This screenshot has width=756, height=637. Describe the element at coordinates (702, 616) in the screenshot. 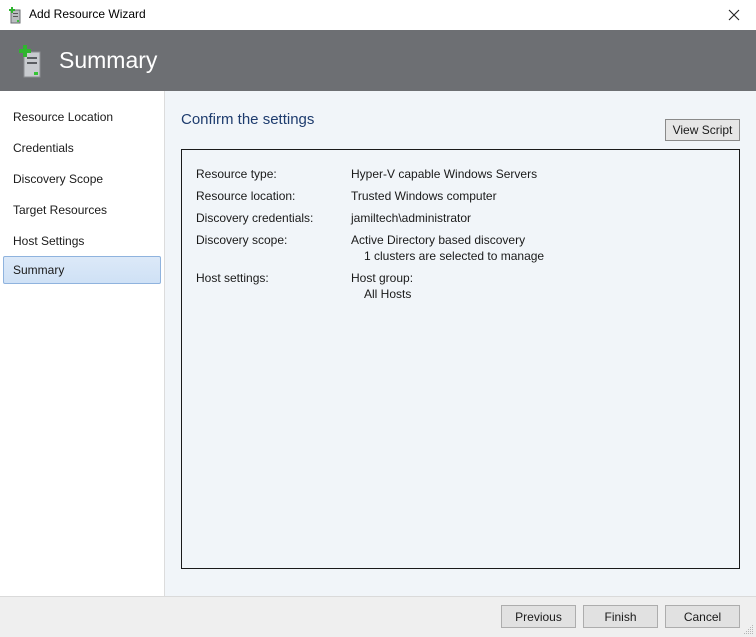

I see `cancel-button: Cancel` at that location.